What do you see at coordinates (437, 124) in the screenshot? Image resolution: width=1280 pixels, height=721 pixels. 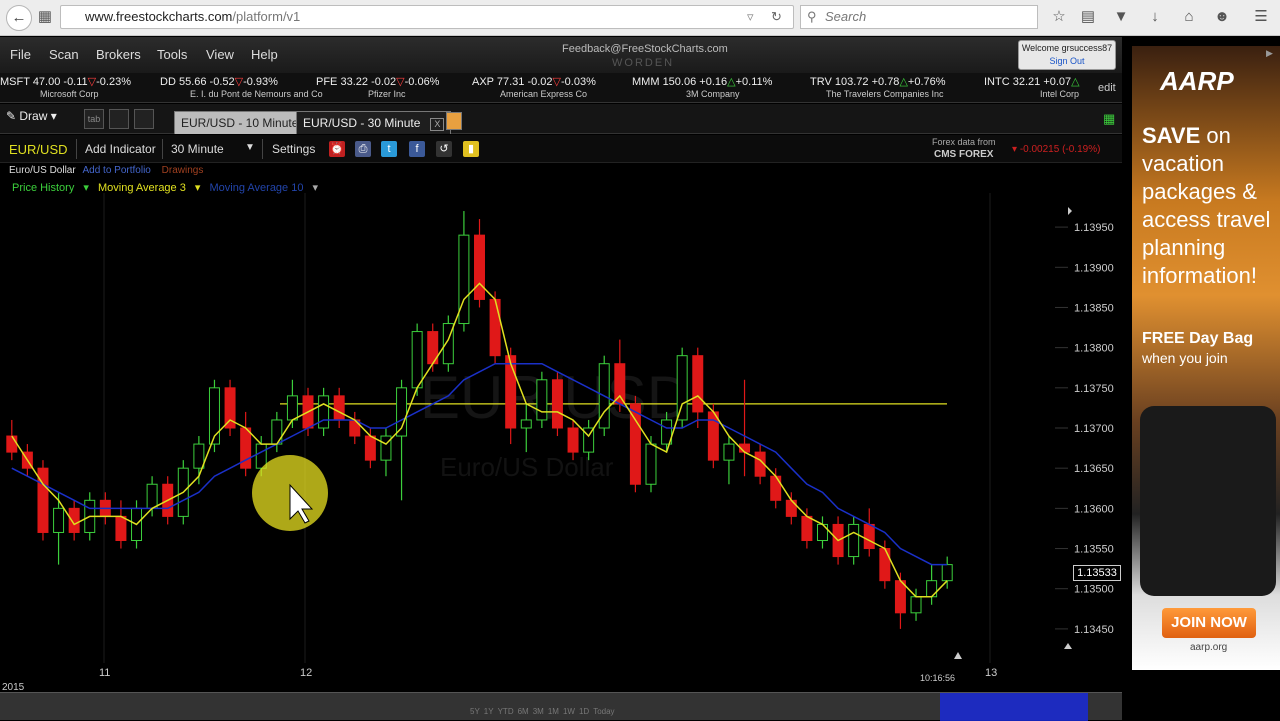 I see `tab-close-icon: X` at bounding box center [437, 124].